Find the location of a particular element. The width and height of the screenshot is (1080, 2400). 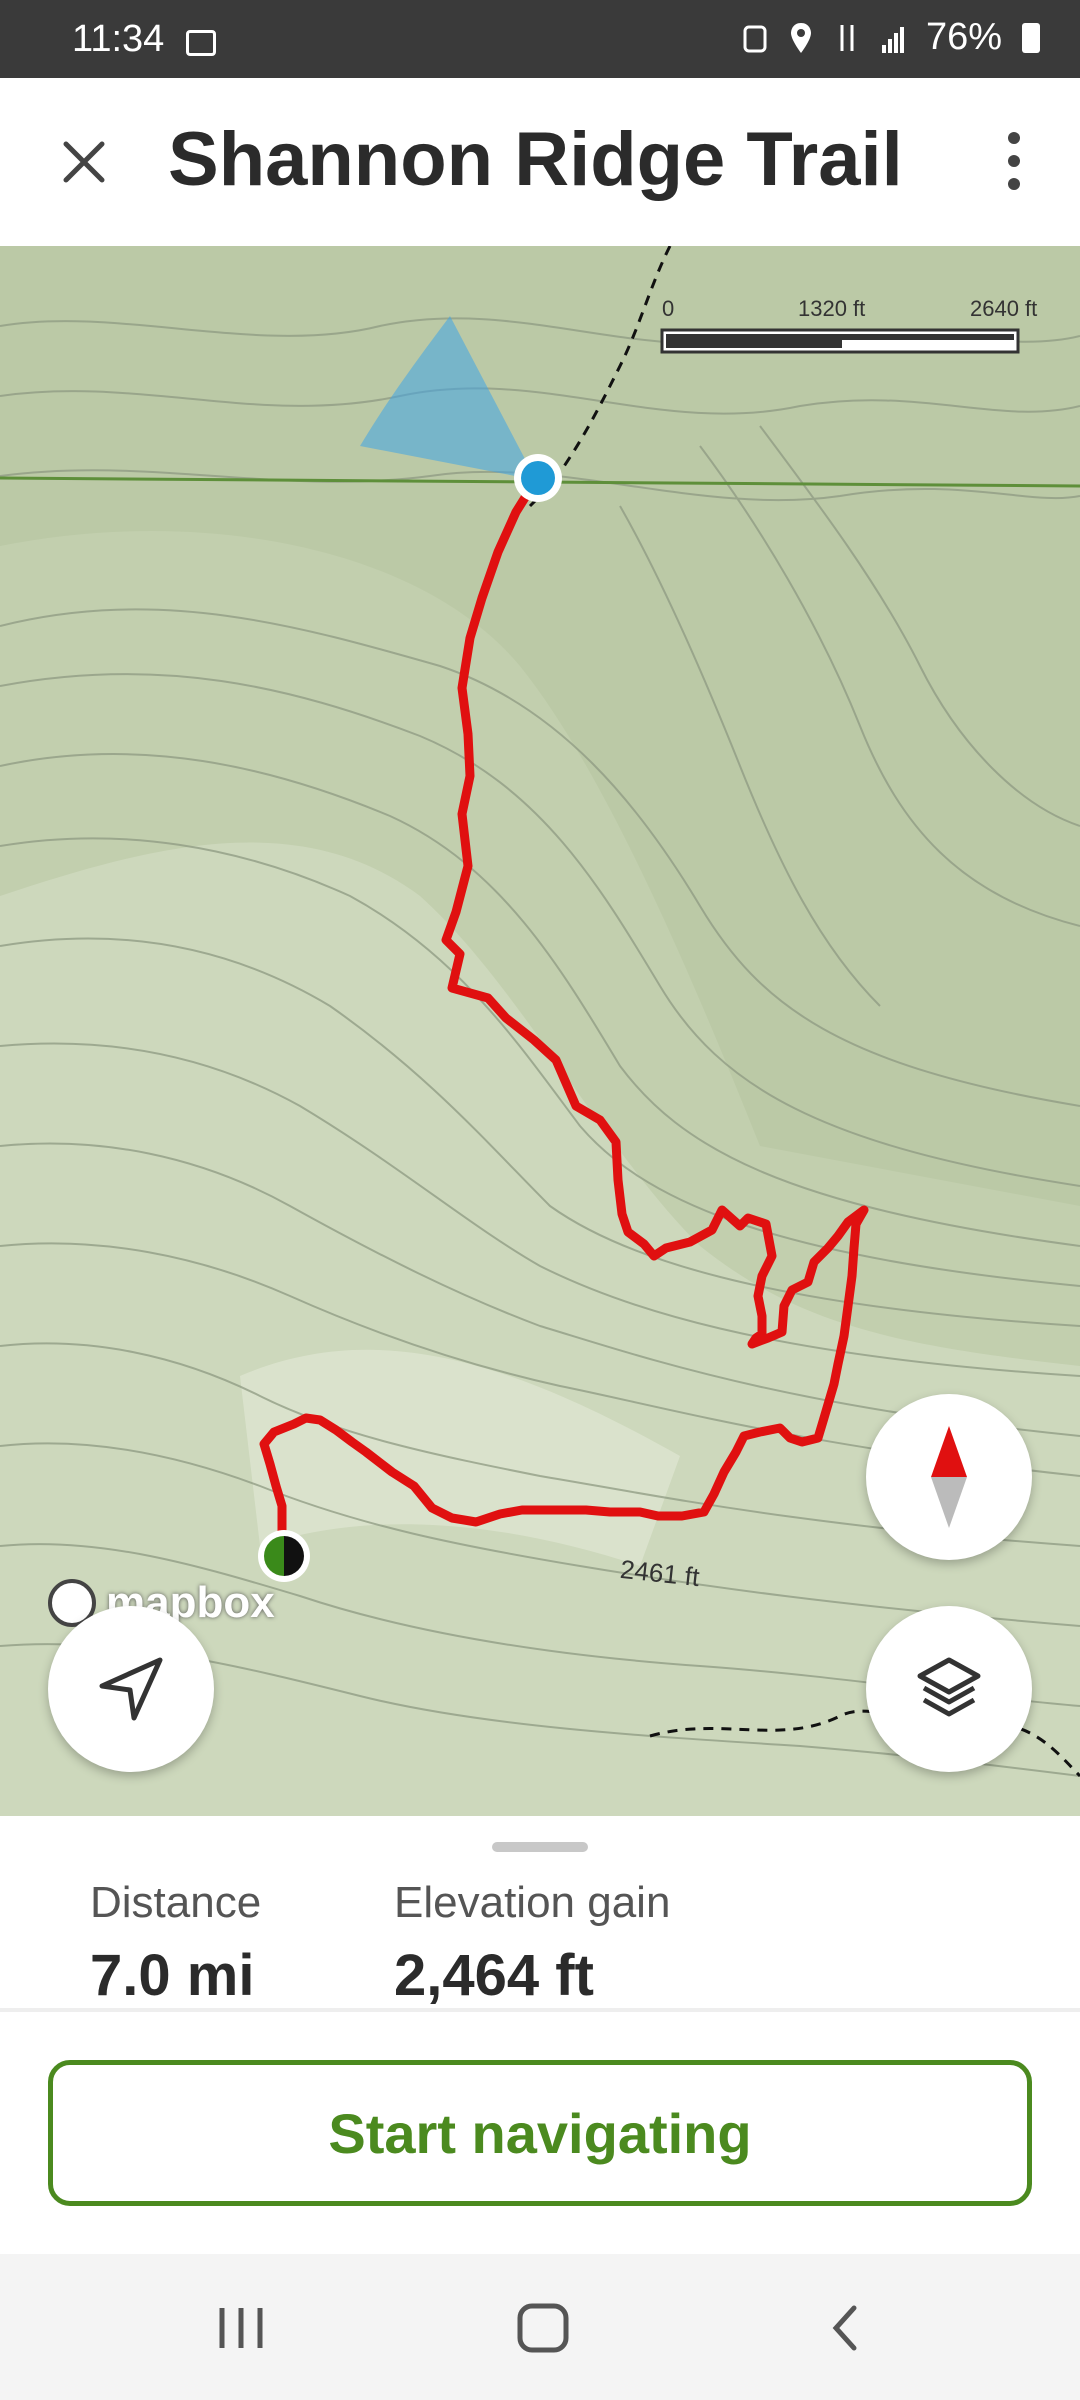

status-time: 11:34 is located at coordinates (118, 39).